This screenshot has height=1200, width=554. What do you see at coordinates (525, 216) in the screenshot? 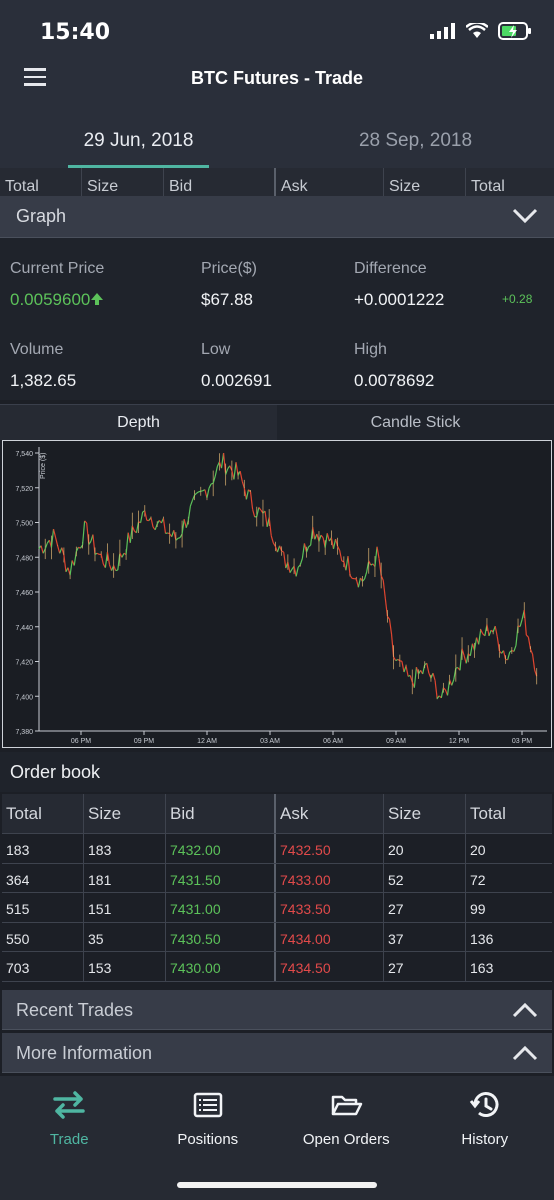
I see `chevron-down-icon` at bounding box center [525, 216].